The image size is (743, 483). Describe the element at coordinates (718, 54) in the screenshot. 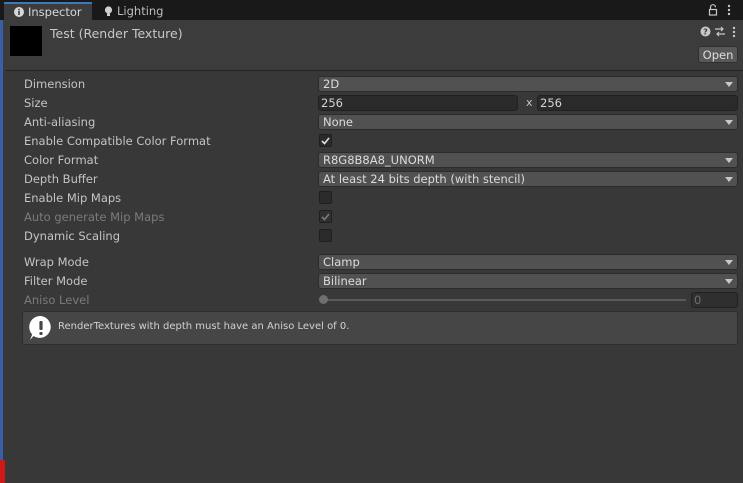

I see `open-button: Open` at that location.